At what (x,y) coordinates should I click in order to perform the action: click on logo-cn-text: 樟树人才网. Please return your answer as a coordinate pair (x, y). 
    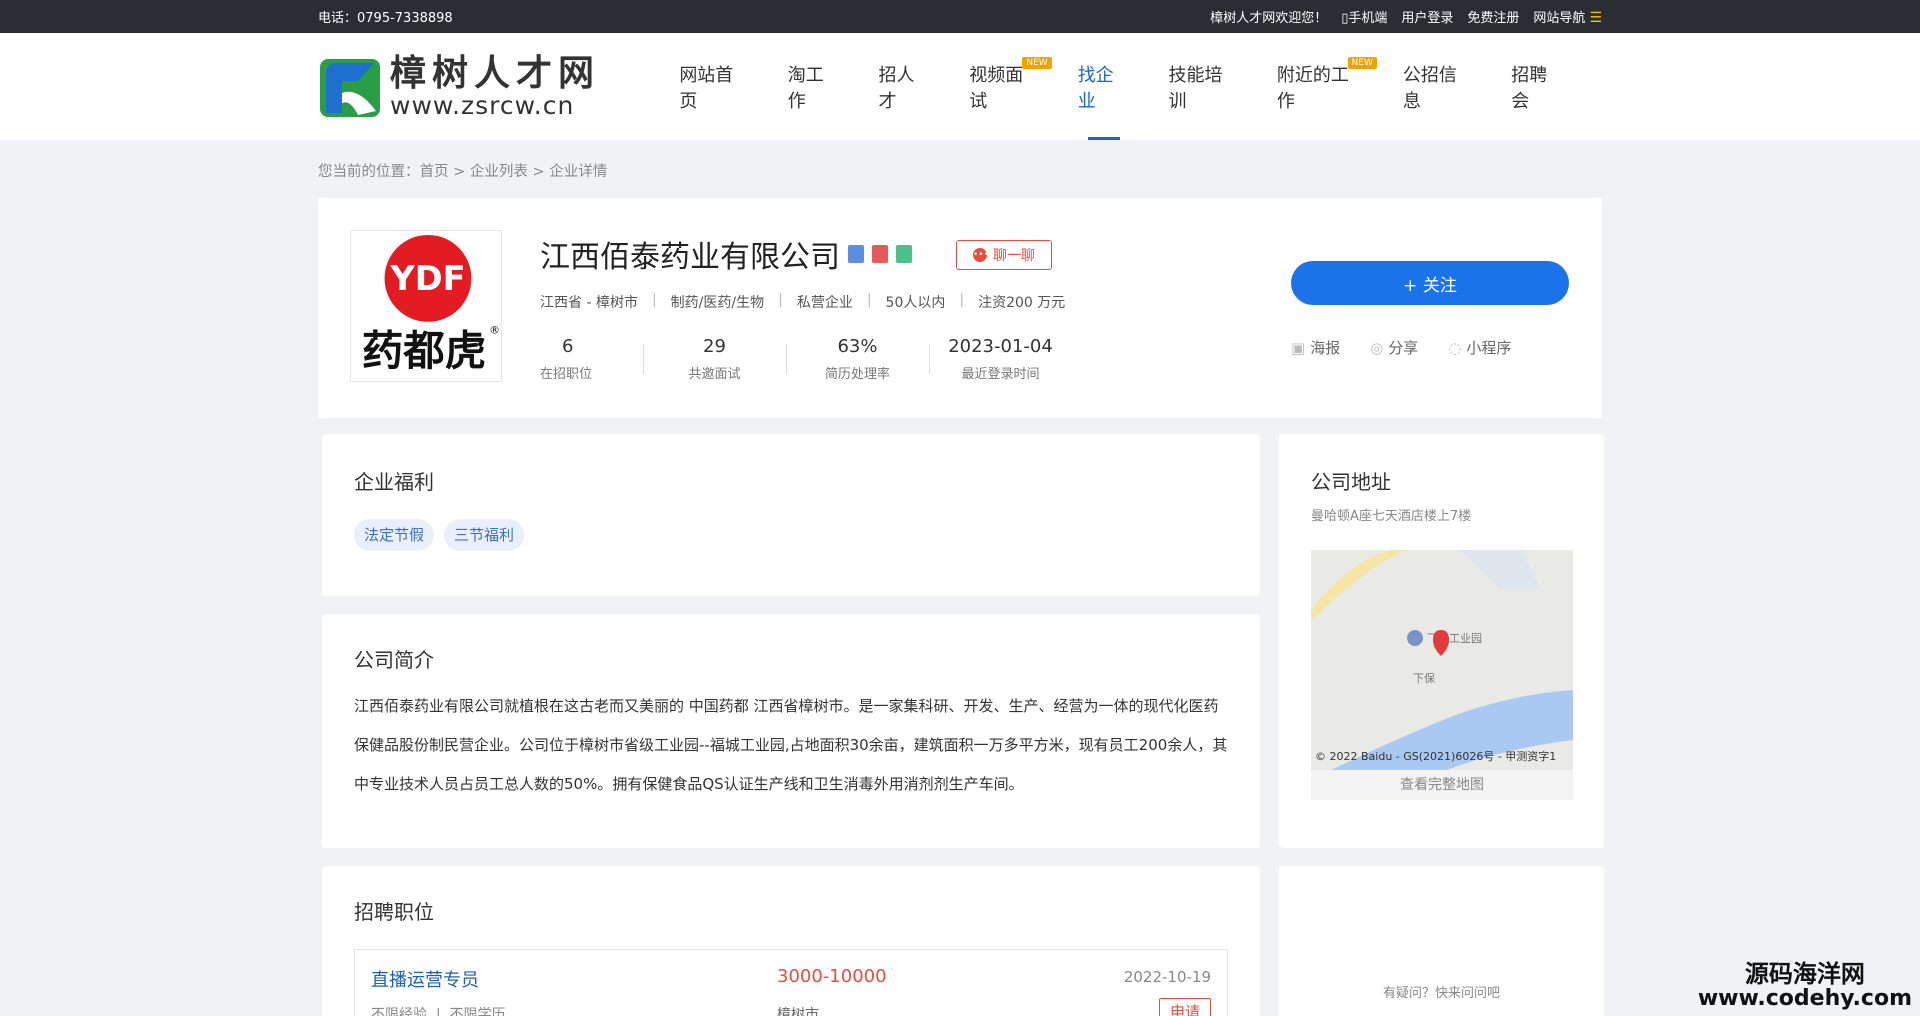
    Looking at the image, I should click on (495, 73).